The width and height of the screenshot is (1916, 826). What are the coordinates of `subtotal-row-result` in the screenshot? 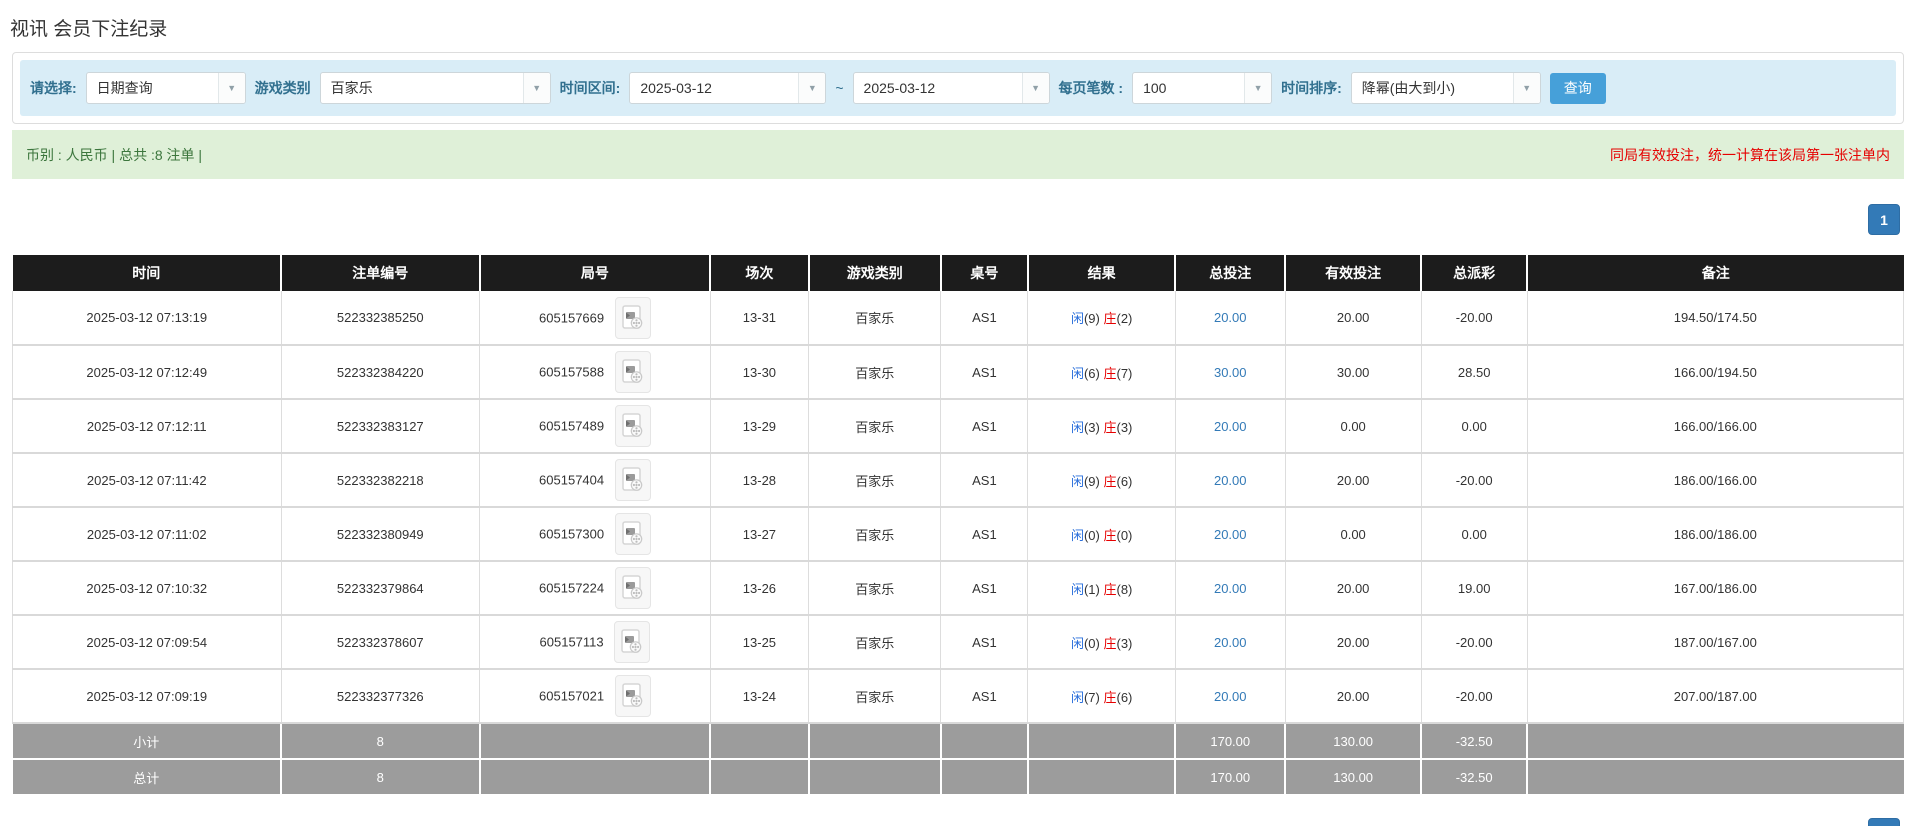 It's located at (1102, 741).